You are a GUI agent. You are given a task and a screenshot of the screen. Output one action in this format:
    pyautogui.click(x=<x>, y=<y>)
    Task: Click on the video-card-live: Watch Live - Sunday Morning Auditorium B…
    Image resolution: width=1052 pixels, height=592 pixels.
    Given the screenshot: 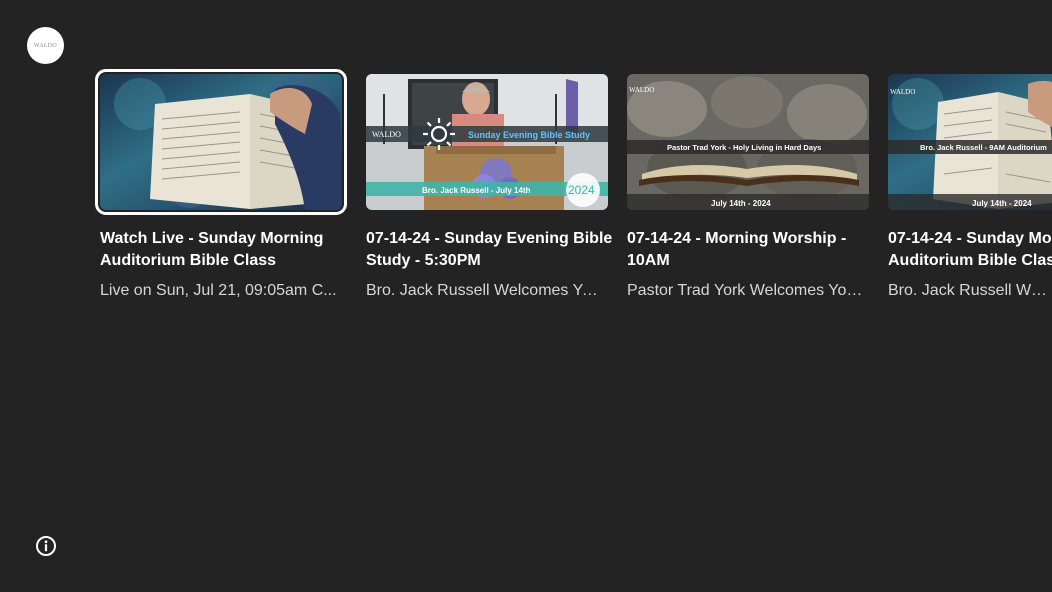 What is the action you would take?
    pyautogui.click(x=221, y=185)
    